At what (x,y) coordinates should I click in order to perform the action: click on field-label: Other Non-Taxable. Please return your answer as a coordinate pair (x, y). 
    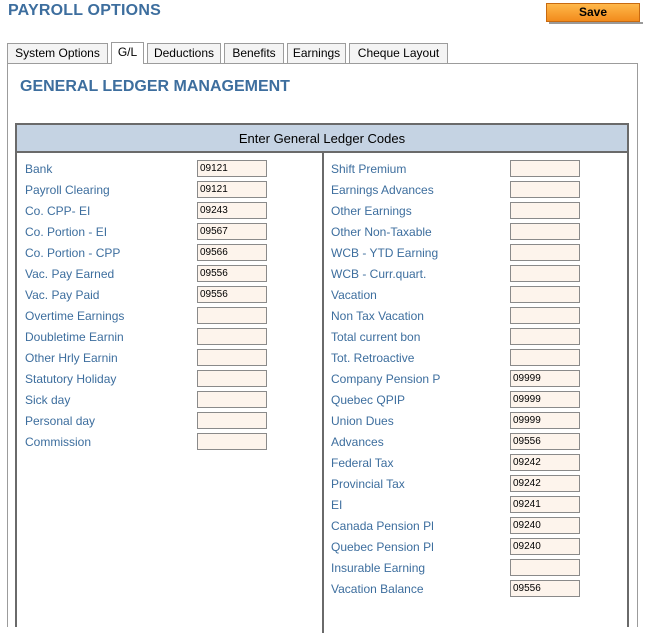
    Looking at the image, I should click on (381, 232).